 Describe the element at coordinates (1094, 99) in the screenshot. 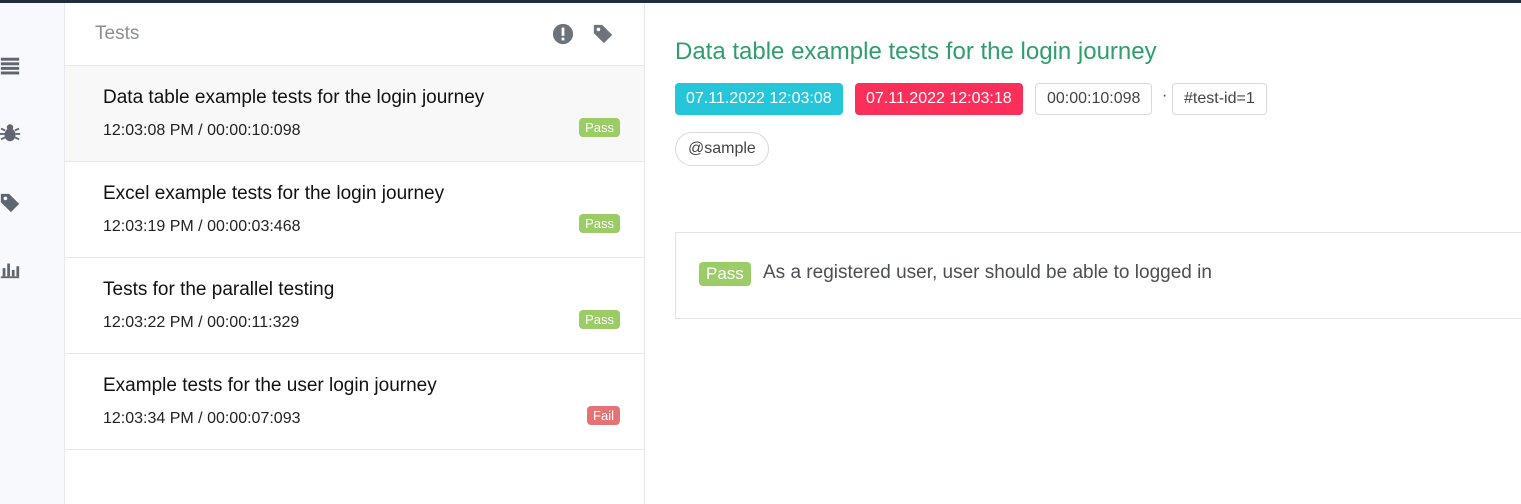

I see `duration-badge: 00:00:10:098` at that location.